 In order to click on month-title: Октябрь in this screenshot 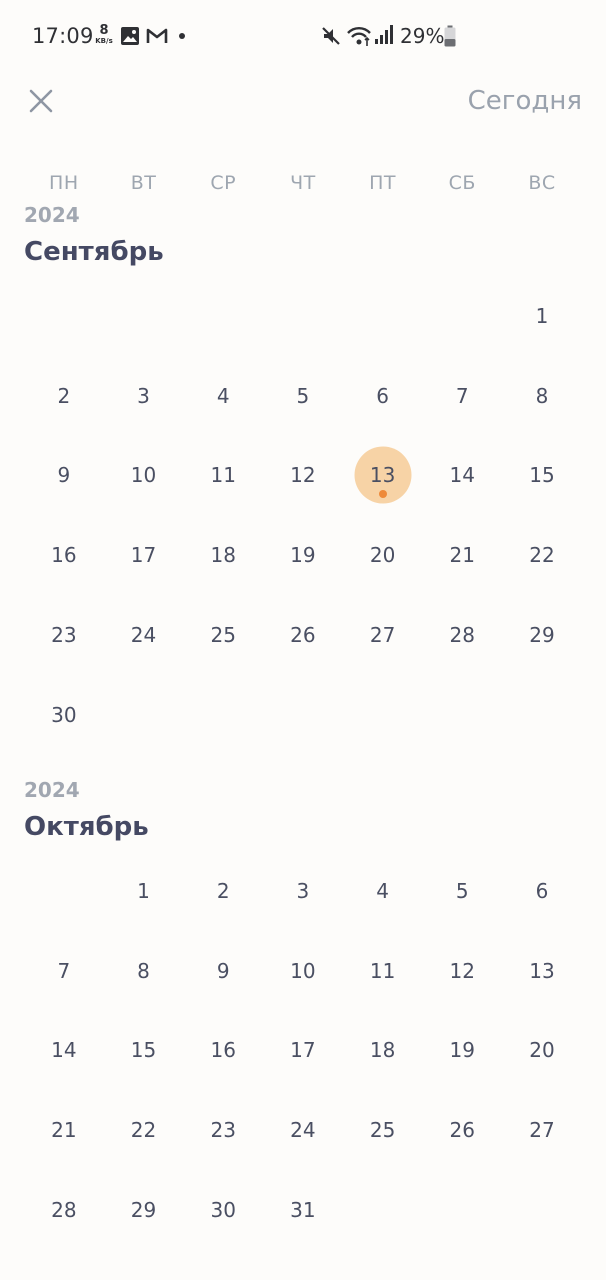, I will do `click(86, 827)`.